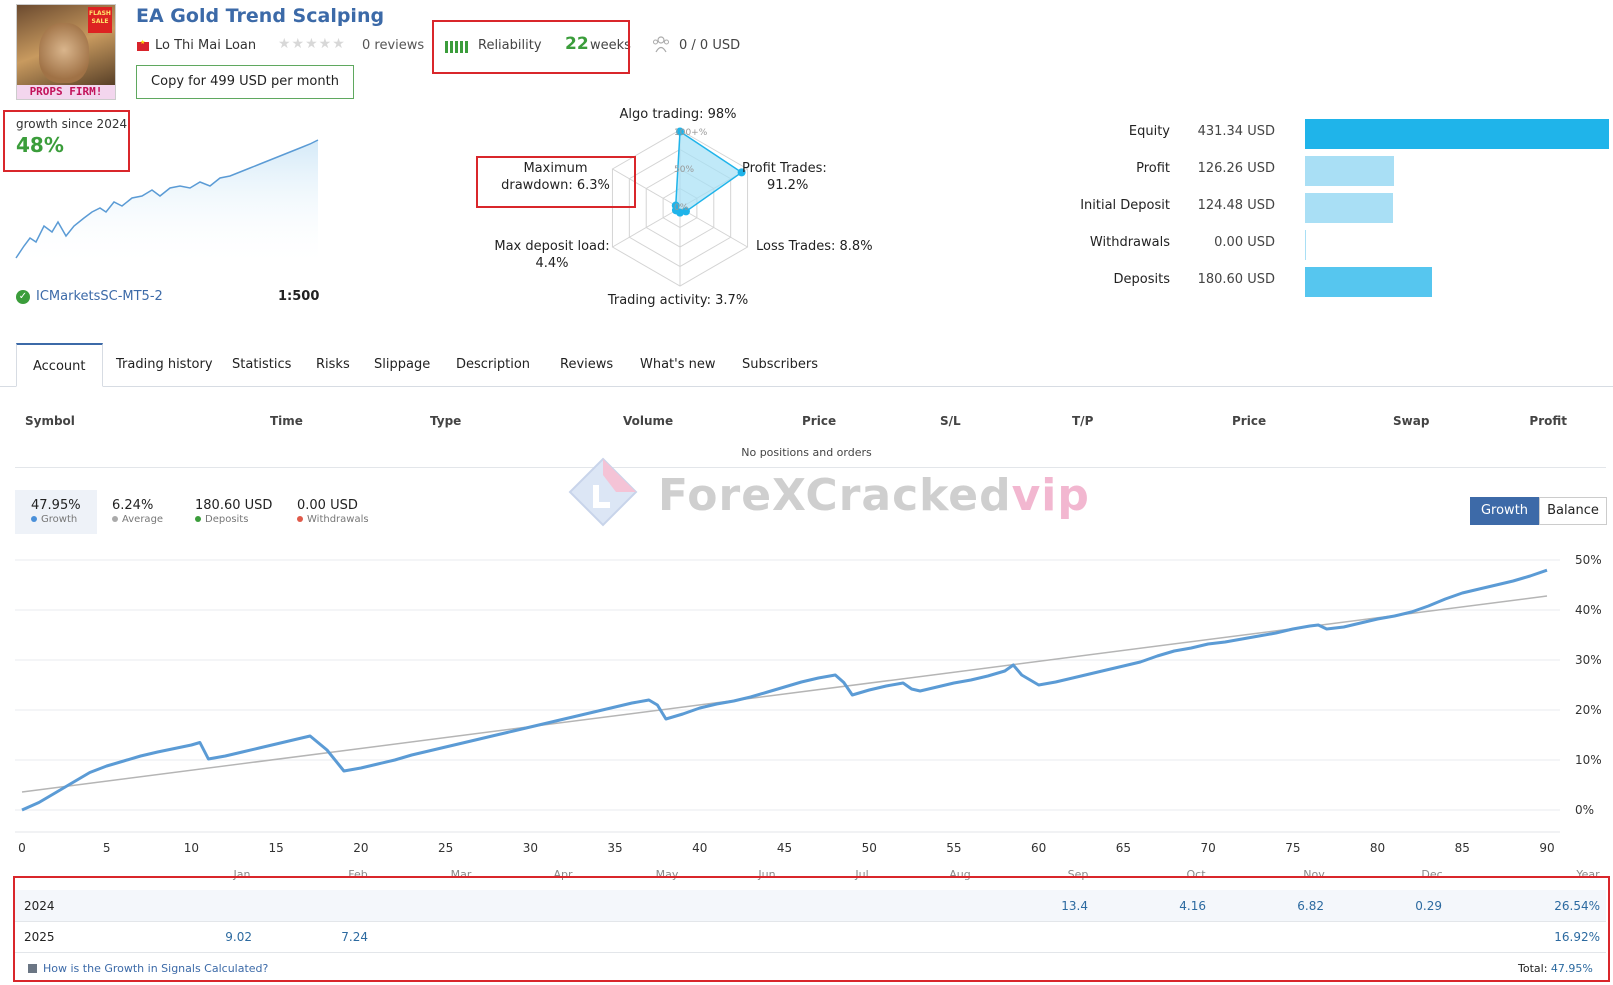 Image resolution: width=1613 pixels, height=985 pixels. What do you see at coordinates (678, 365) in the screenshot?
I see `tab-what-s-new: What's new` at bounding box center [678, 365].